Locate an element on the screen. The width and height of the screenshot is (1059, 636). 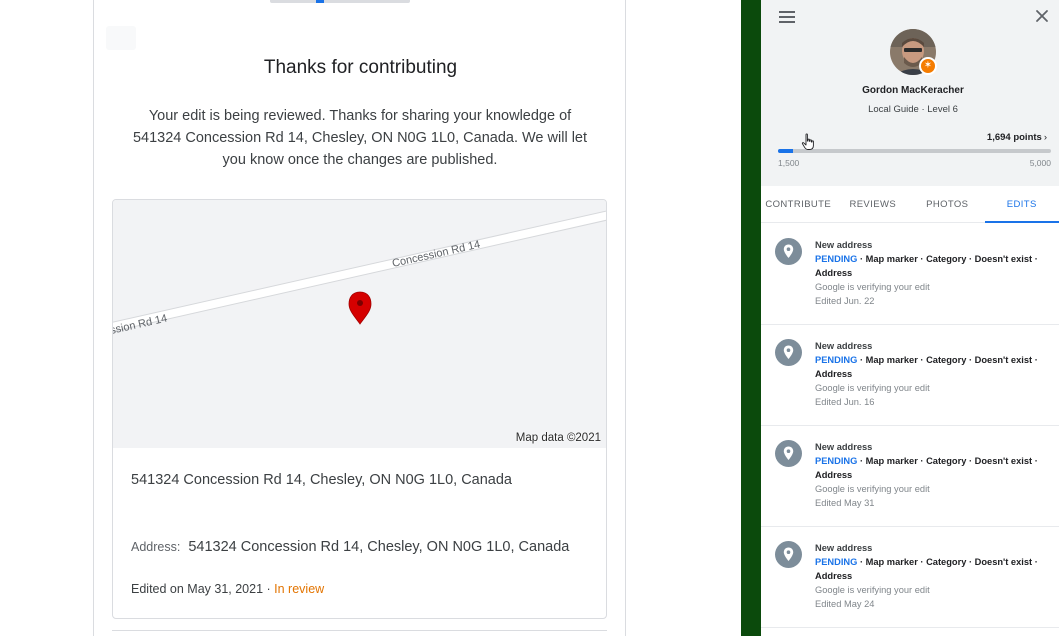
review-status: In review is located at coordinates (299, 589).